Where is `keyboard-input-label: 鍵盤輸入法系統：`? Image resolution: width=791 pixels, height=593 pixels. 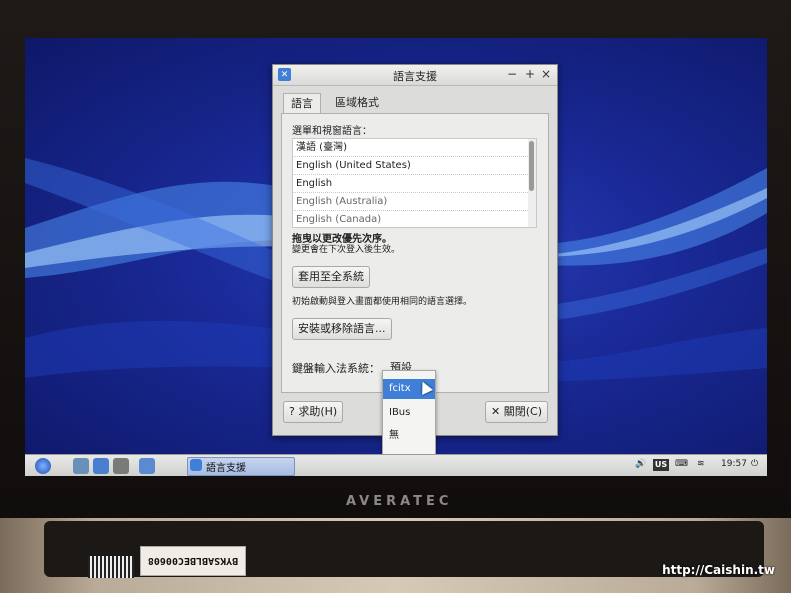 keyboard-input-label: 鍵盤輸入法系統： is located at coordinates (336, 368).